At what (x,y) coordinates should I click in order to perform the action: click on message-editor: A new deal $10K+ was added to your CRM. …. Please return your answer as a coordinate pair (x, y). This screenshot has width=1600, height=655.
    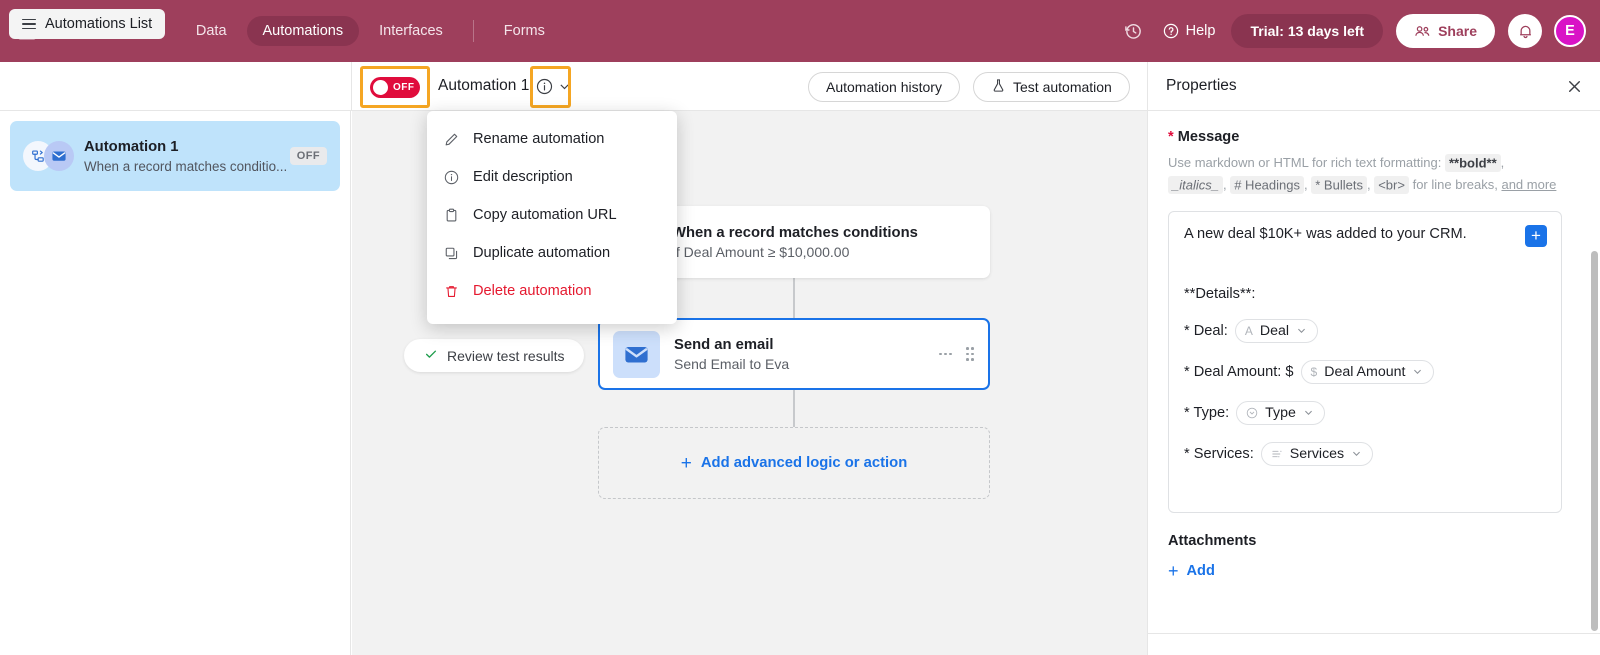
    Looking at the image, I should click on (1365, 361).